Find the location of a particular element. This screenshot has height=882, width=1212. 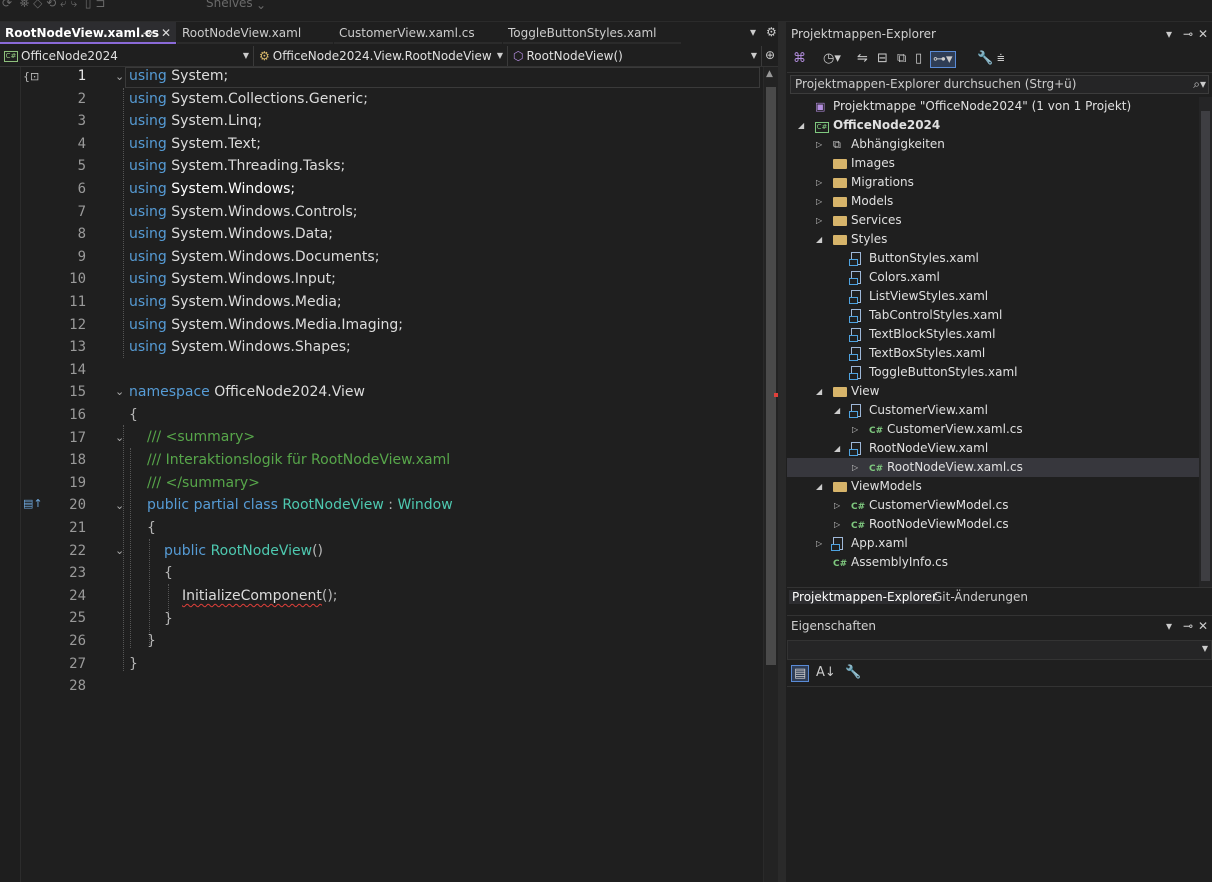

split-editor-icon: ⊕ is located at coordinates (770, 55).